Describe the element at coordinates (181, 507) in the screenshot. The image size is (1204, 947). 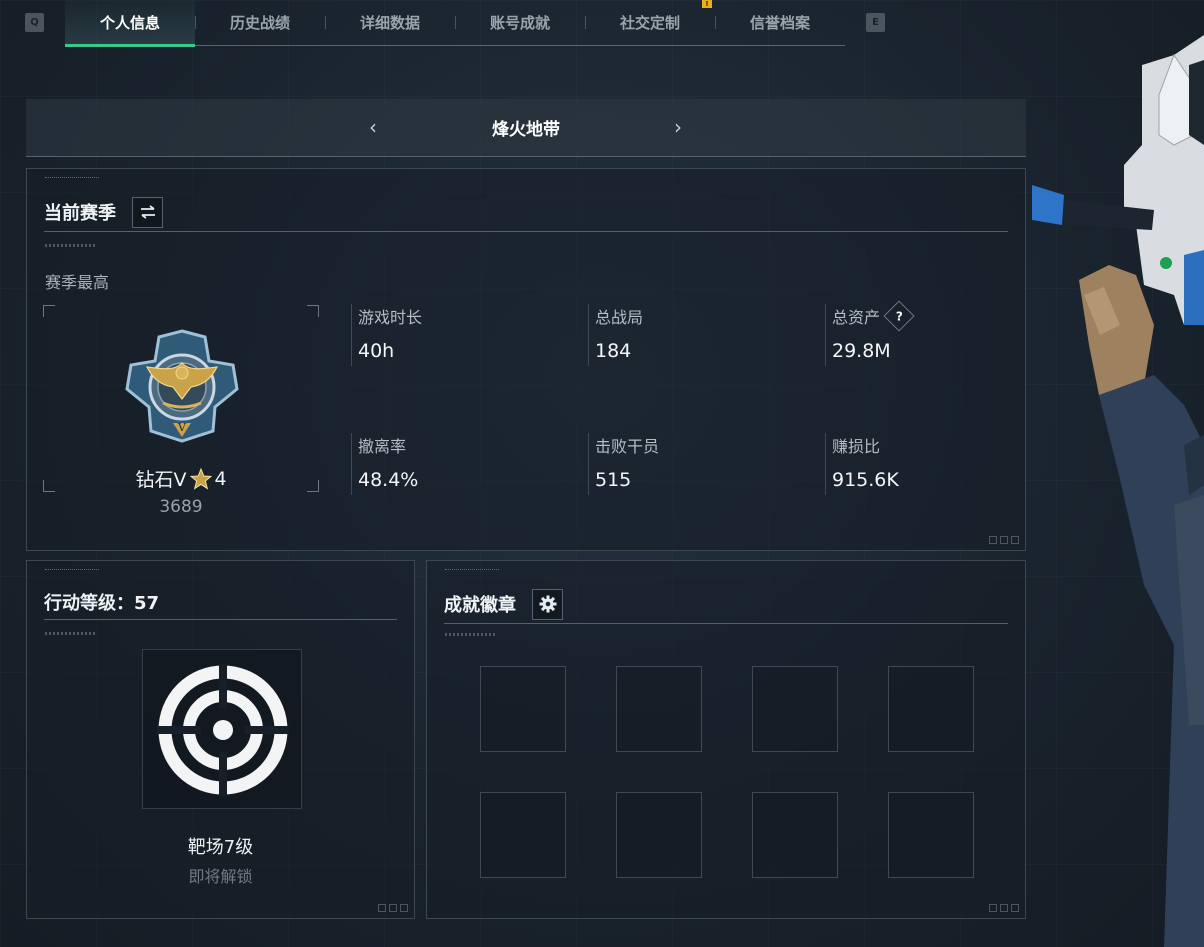
I see `rank-score: 3689` at that location.